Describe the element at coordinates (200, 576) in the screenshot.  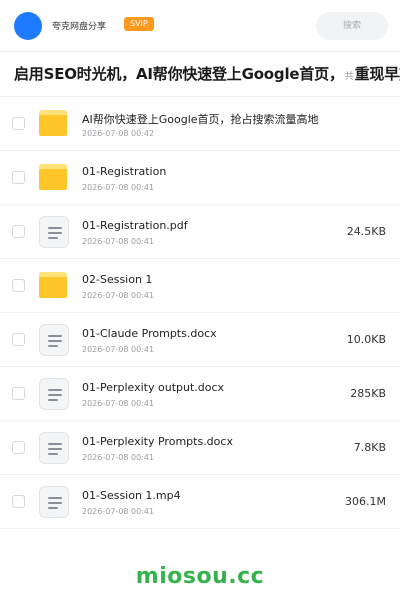
I see `watermark: miosou.cc` at that location.